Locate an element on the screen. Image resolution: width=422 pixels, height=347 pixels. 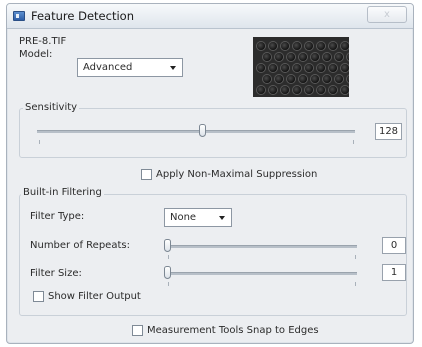
nms-label: Apply Non-Maximal Suppression is located at coordinates (237, 174).